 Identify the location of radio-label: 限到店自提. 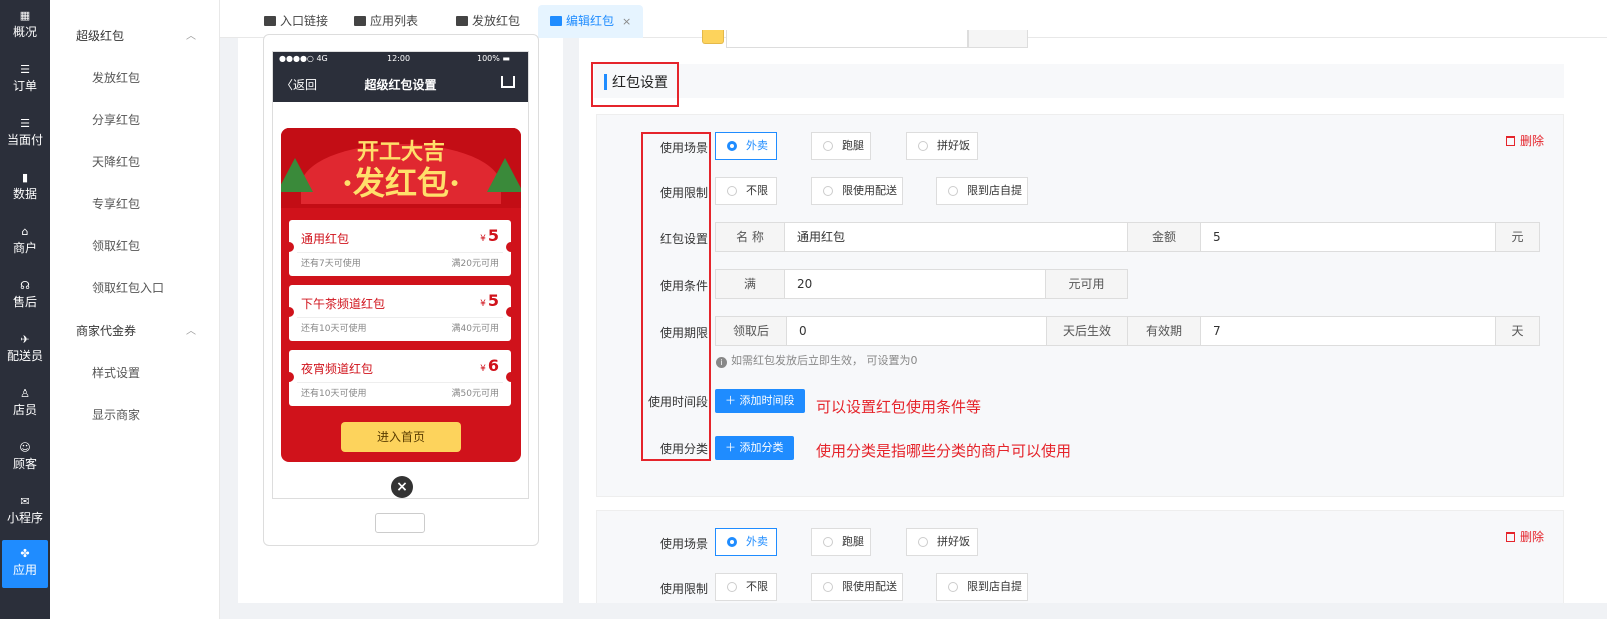
(994, 190).